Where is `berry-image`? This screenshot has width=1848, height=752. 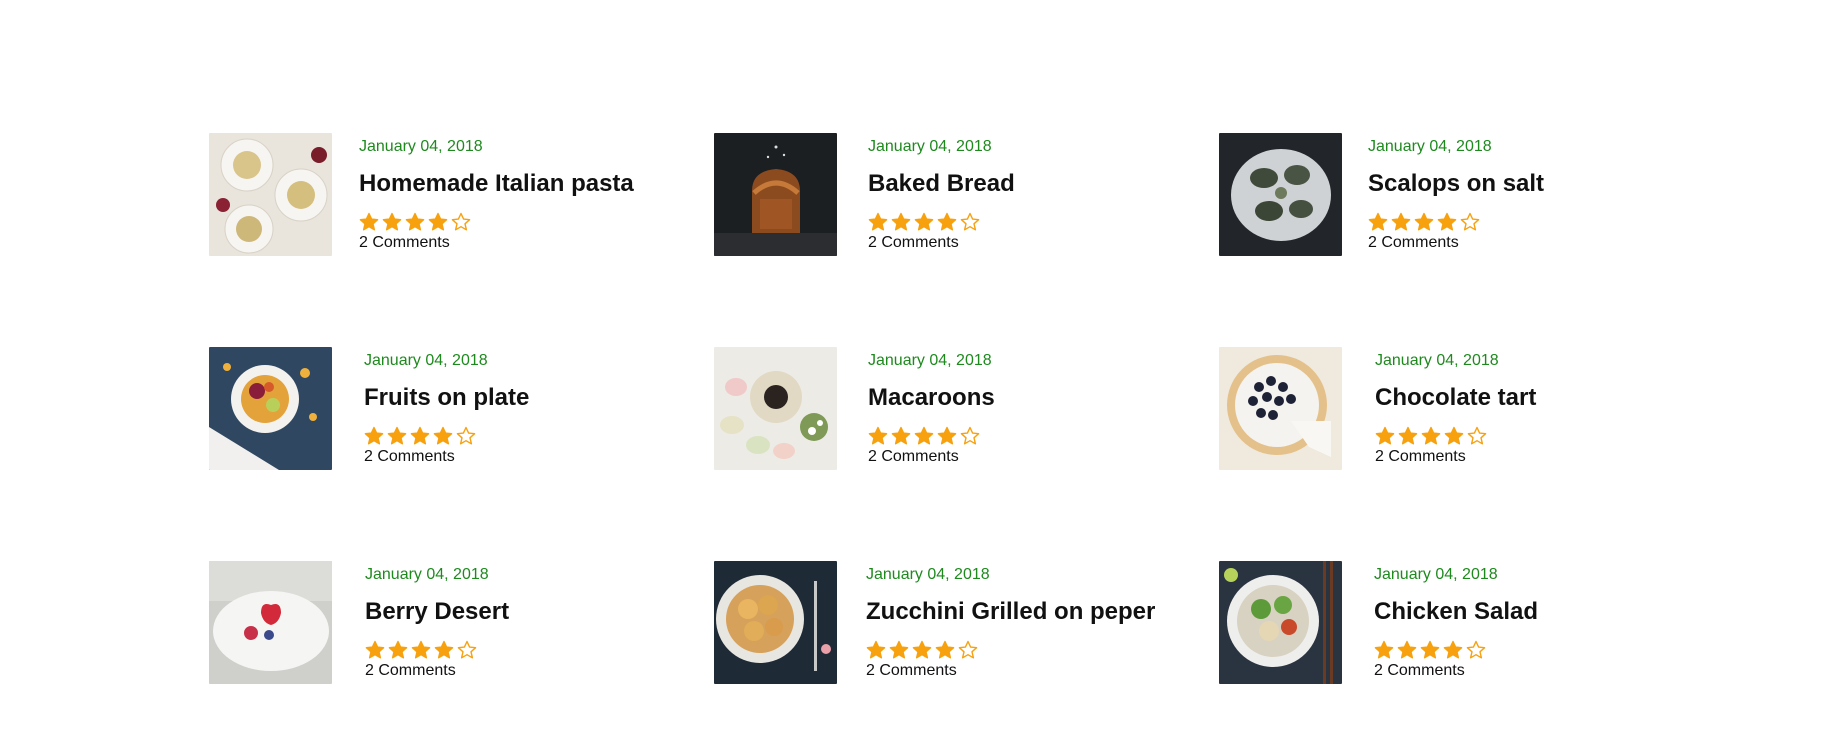 berry-image is located at coordinates (270, 622).